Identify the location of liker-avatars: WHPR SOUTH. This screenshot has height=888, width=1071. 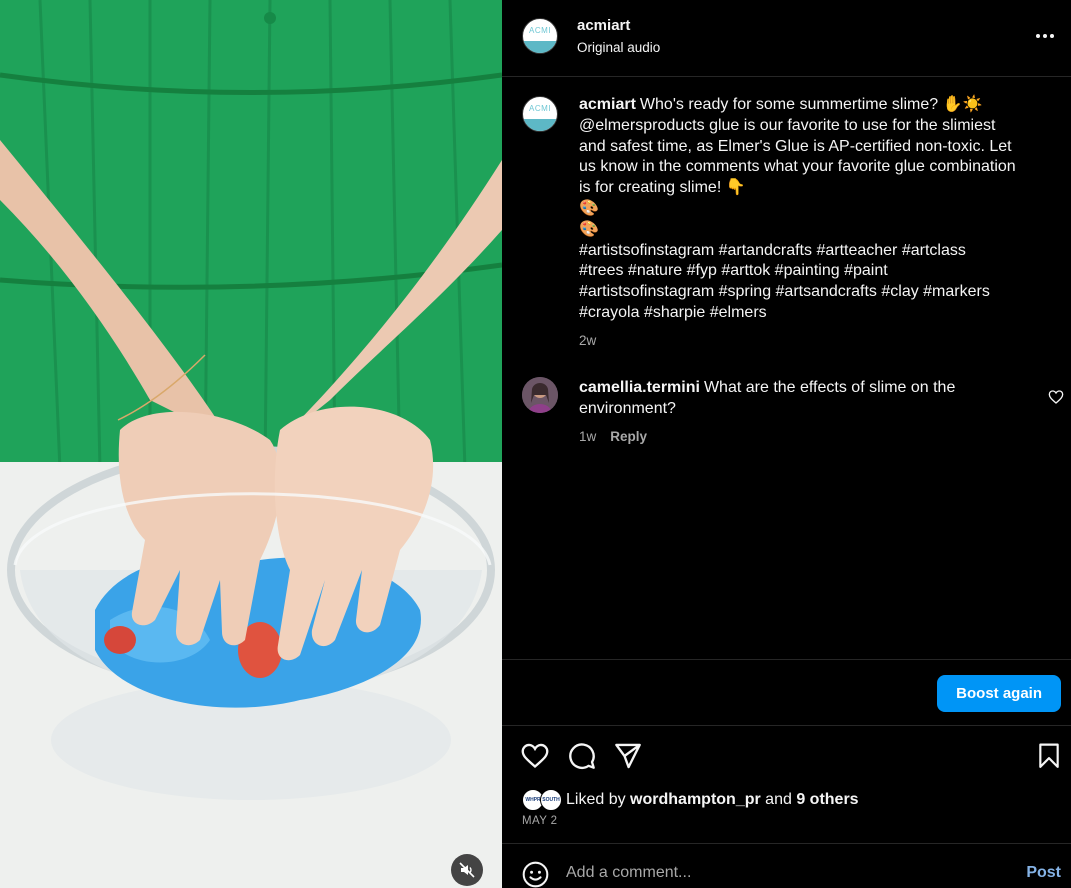
(543, 800).